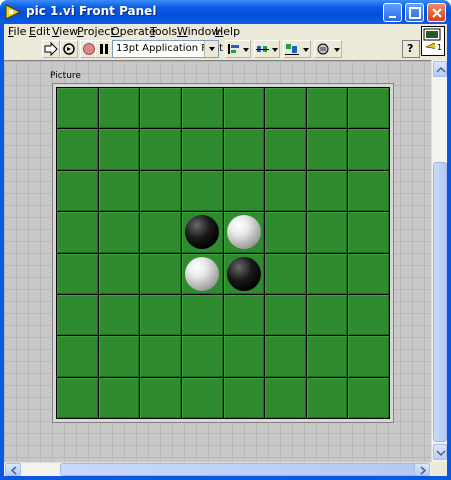 This screenshot has height=480, width=451. Describe the element at coordinates (433, 41) in the screenshot. I see `vi-icon: 1` at that location.